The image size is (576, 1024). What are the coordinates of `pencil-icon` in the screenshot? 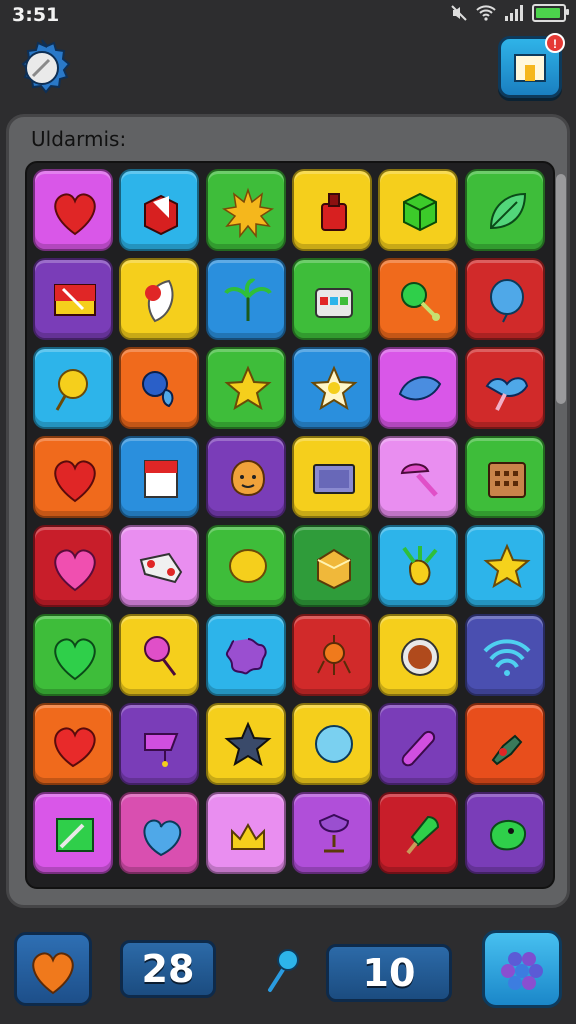 It's located at (75, 835).